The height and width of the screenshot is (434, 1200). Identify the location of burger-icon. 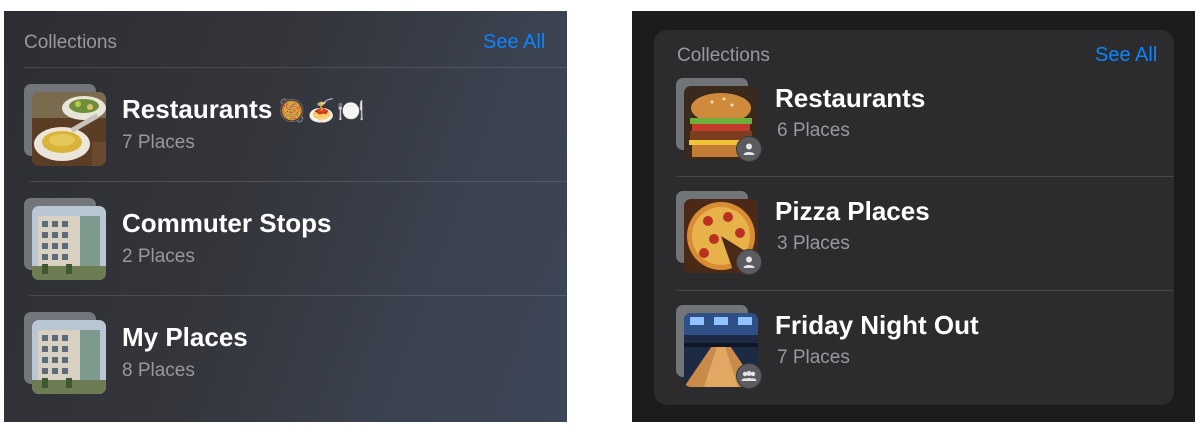
(719, 120).